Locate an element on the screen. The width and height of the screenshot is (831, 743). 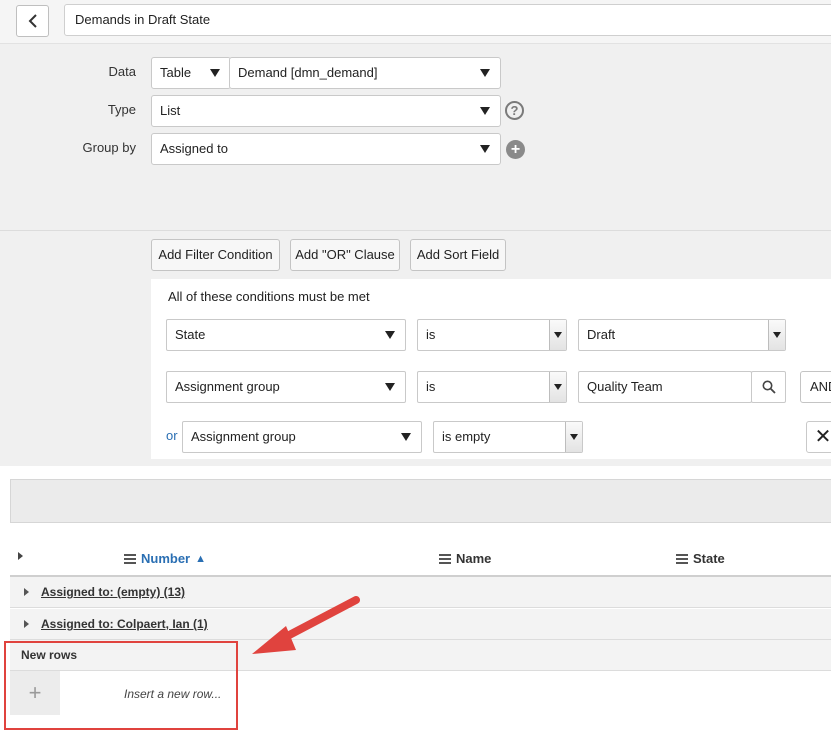
or-label: or is located at coordinates (172, 435).